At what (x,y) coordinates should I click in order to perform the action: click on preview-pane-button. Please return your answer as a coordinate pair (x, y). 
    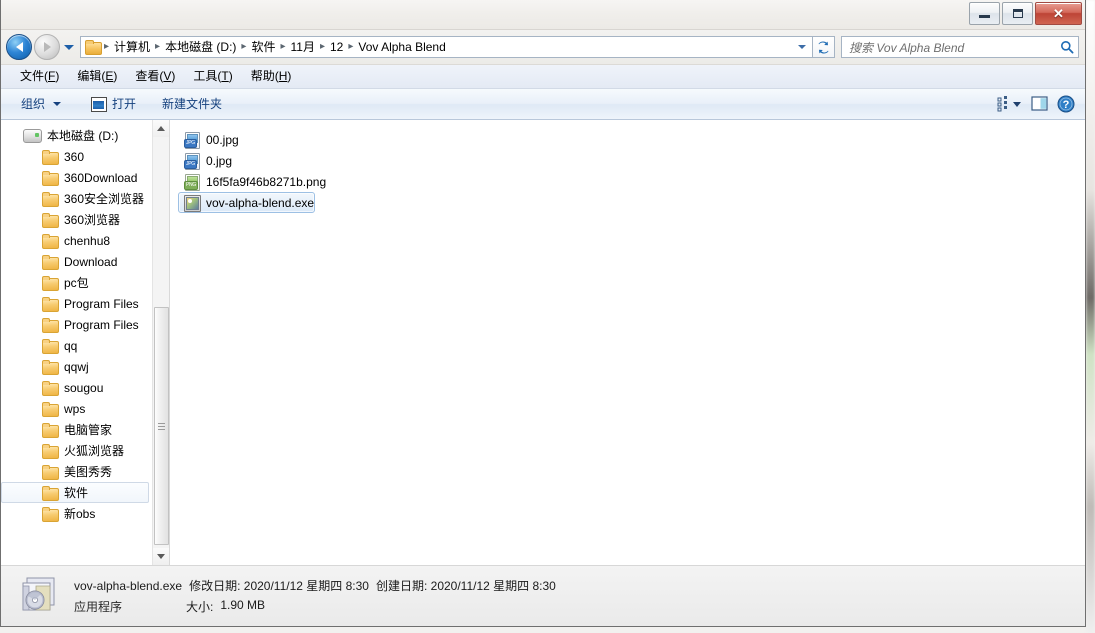
    Looking at the image, I should click on (1040, 104).